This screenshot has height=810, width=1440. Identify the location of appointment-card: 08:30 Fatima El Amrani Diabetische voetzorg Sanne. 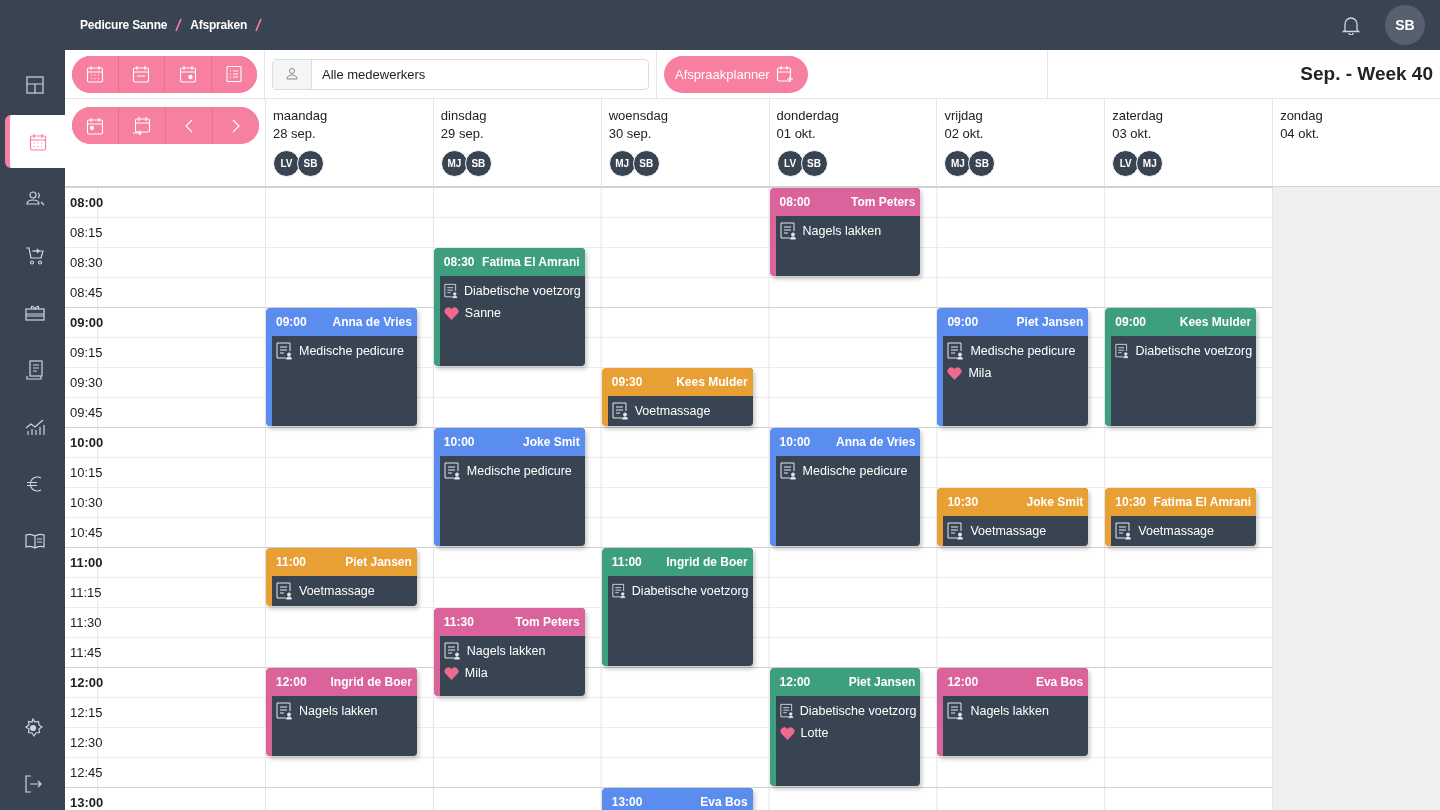
(509, 307).